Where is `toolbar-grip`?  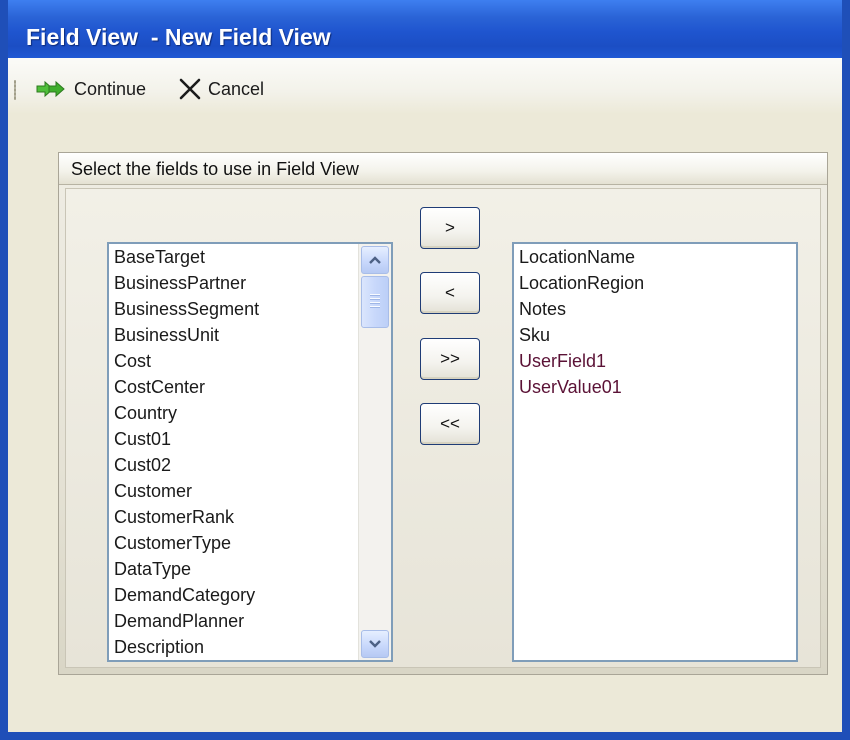 toolbar-grip is located at coordinates (15, 90).